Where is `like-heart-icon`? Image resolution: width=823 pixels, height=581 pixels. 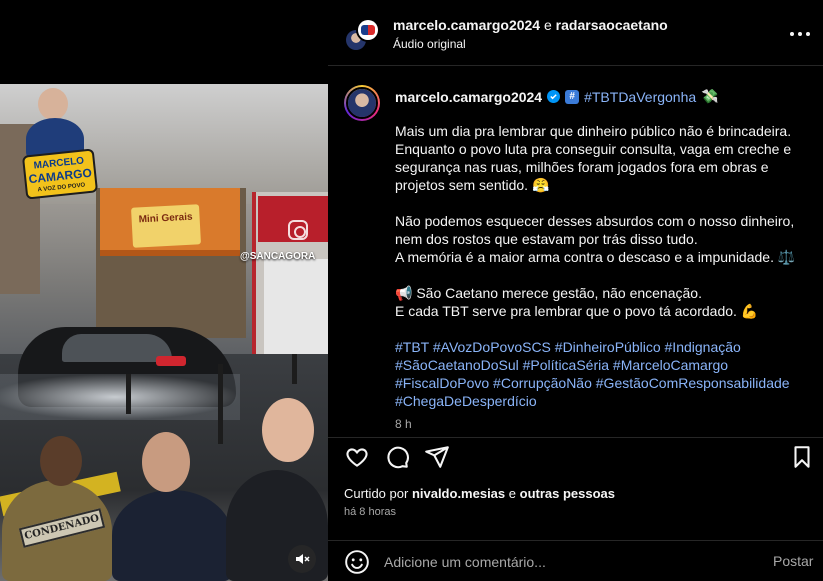
like-heart-icon is located at coordinates (357, 457).